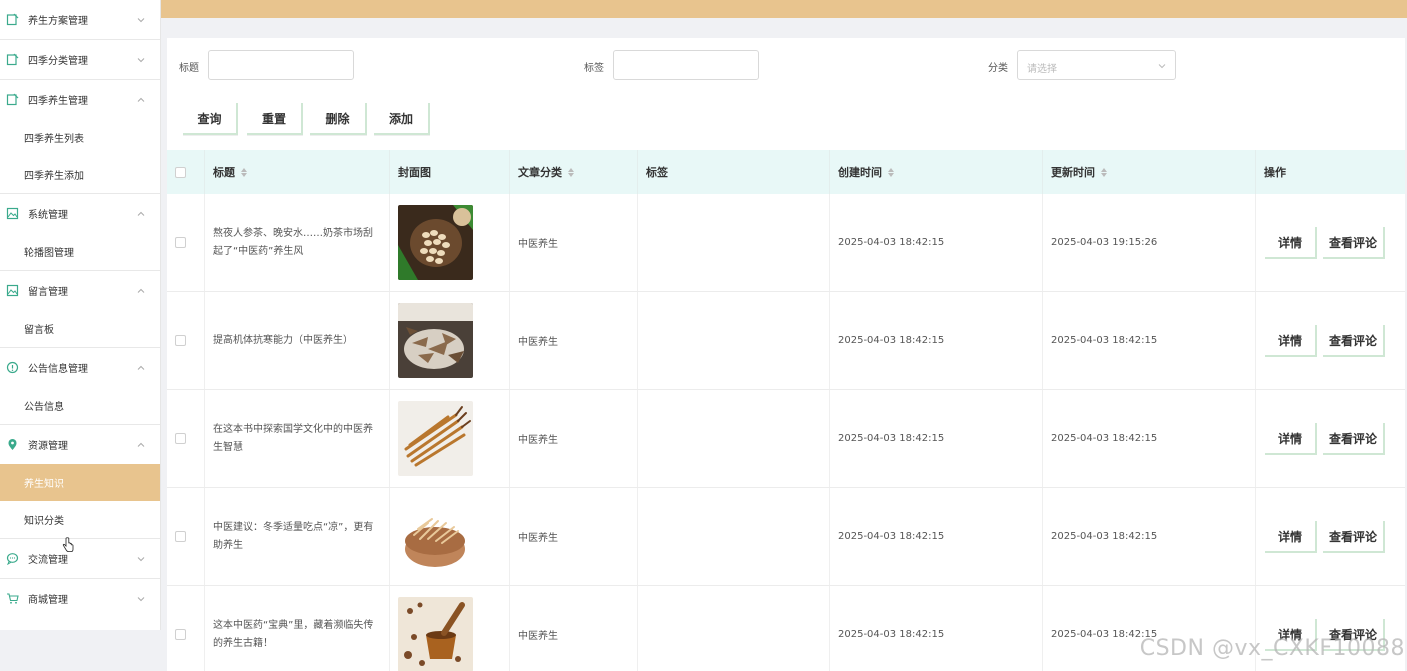  What do you see at coordinates (80, 444) in the screenshot?
I see `menu-head-resources: 资源管理` at bounding box center [80, 444].